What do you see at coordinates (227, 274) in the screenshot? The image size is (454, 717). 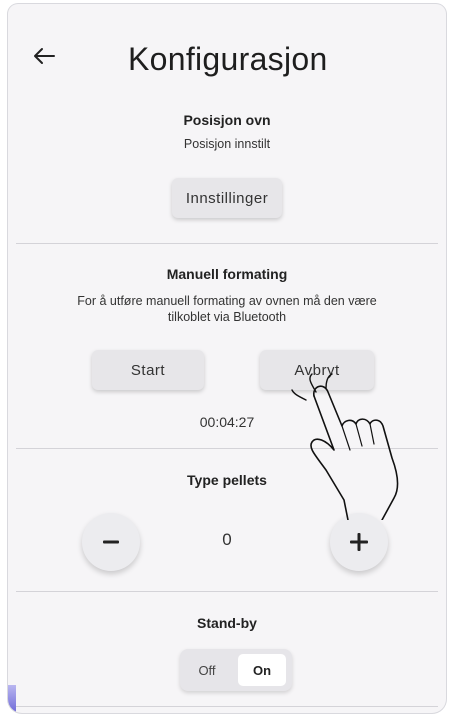 I see `manual-title: Manuell formating` at bounding box center [227, 274].